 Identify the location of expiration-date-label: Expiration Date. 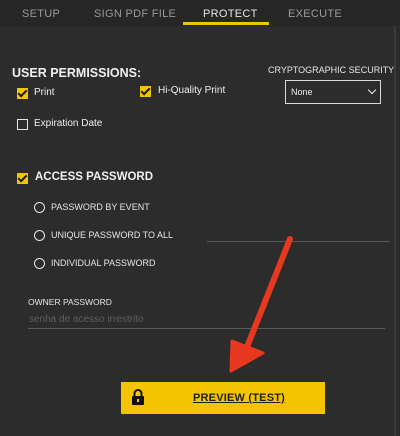
(68, 123).